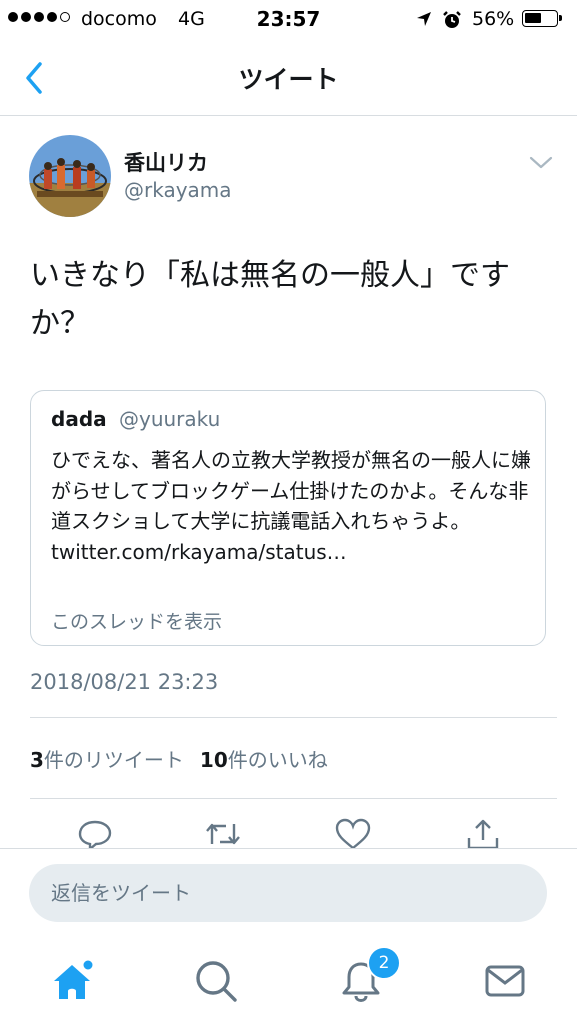 The image size is (577, 1025). What do you see at coordinates (542, 18) in the screenshot?
I see `battery-icon` at bounding box center [542, 18].